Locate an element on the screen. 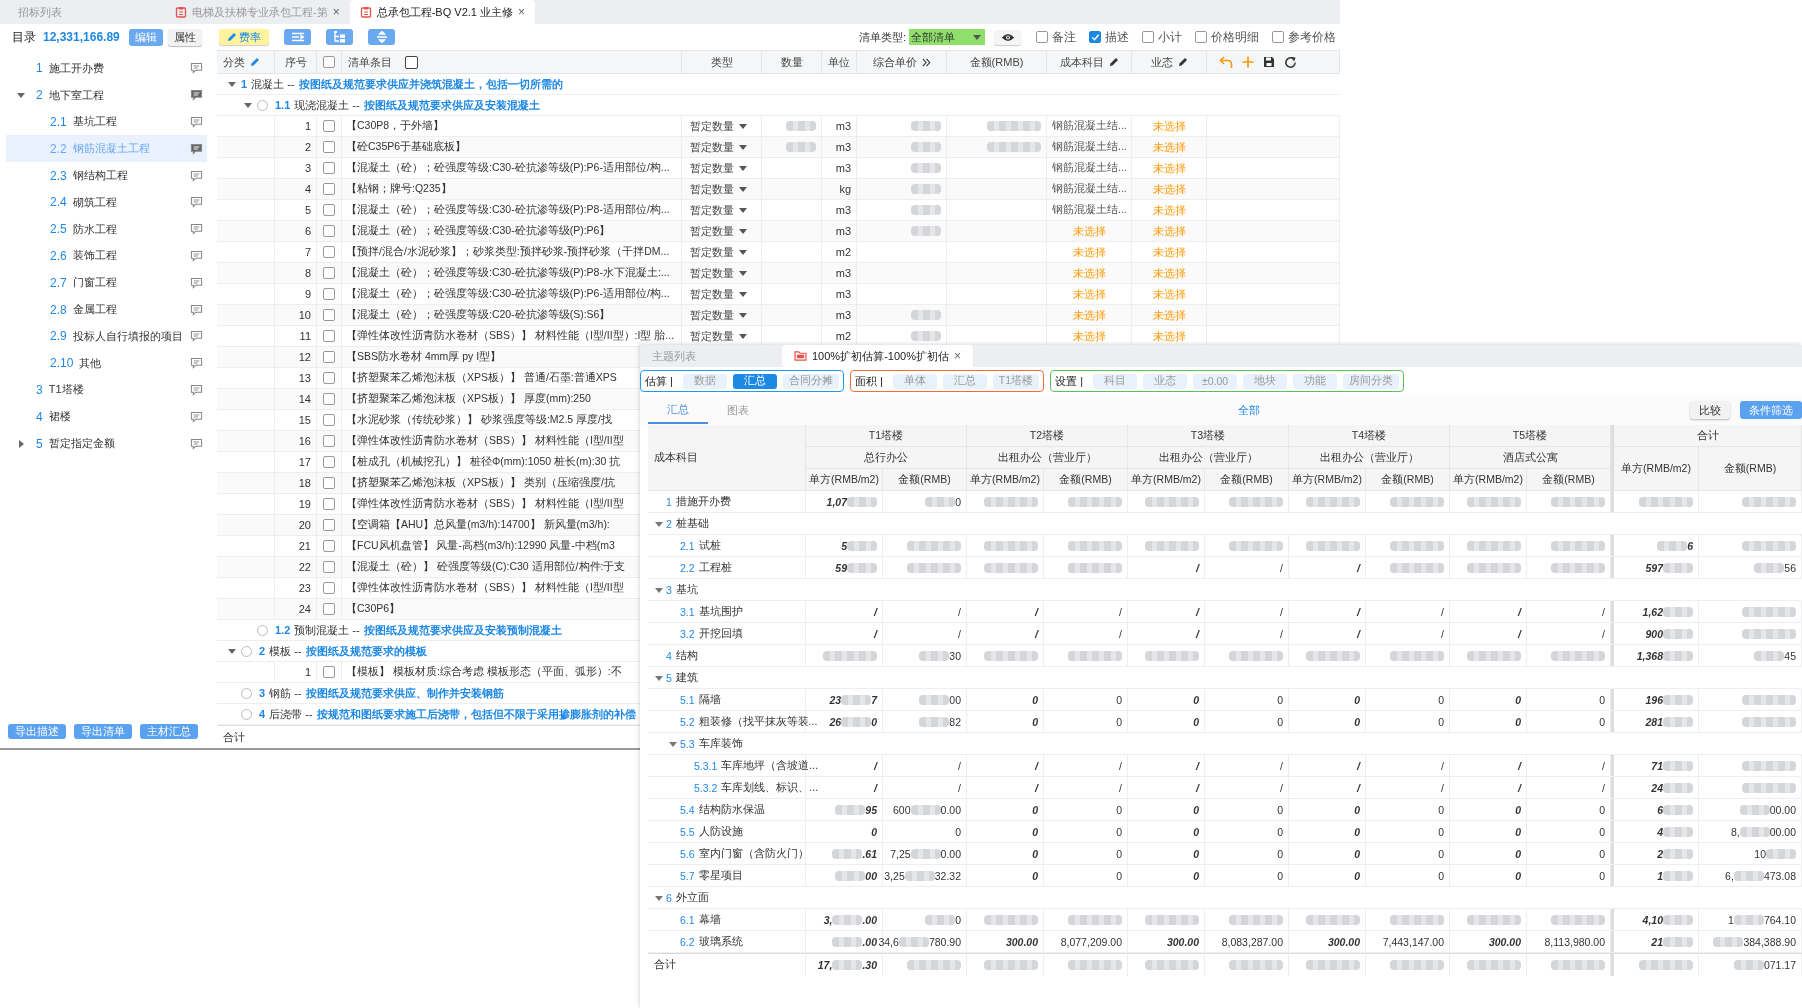  chevrons-icon is located at coordinates (926, 62).